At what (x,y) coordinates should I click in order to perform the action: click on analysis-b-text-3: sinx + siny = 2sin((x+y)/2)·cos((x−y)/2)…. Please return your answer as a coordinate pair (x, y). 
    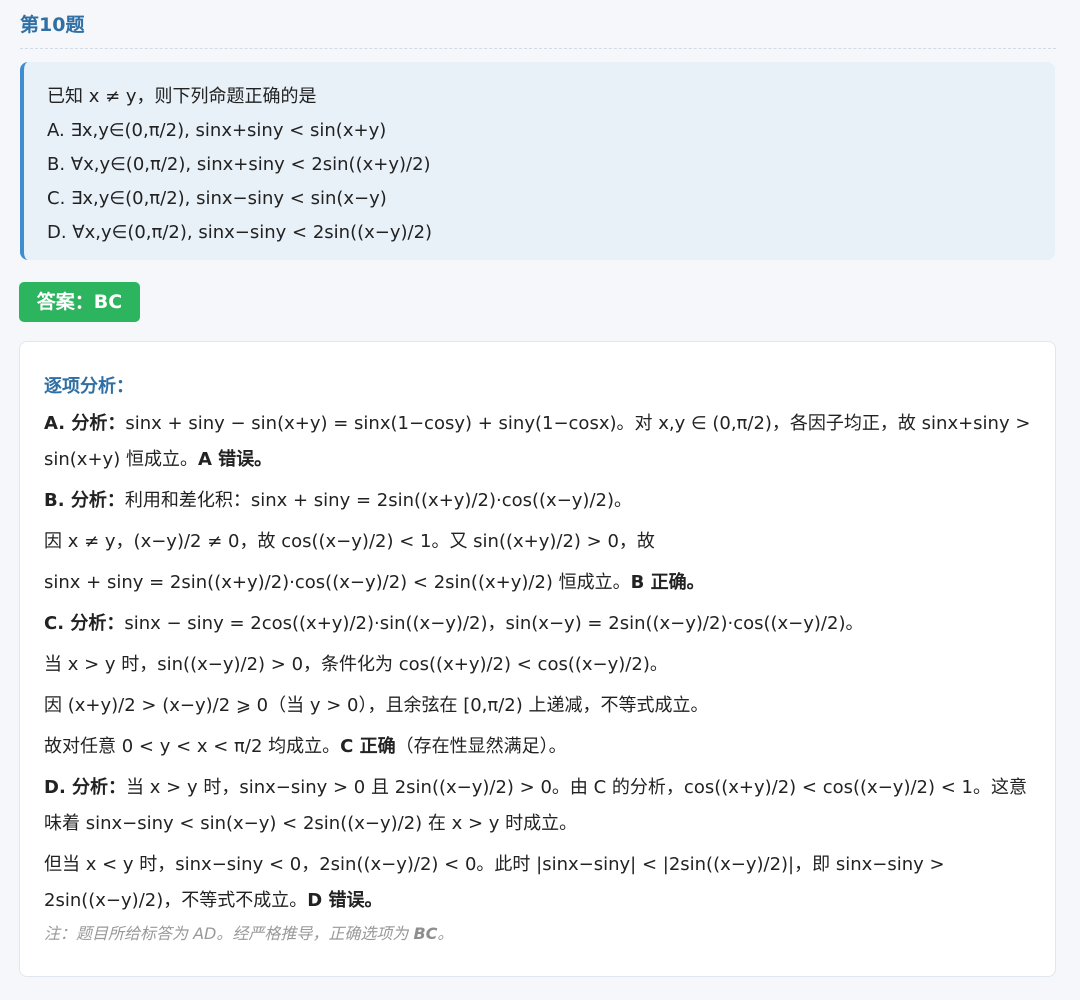
    Looking at the image, I should click on (337, 582).